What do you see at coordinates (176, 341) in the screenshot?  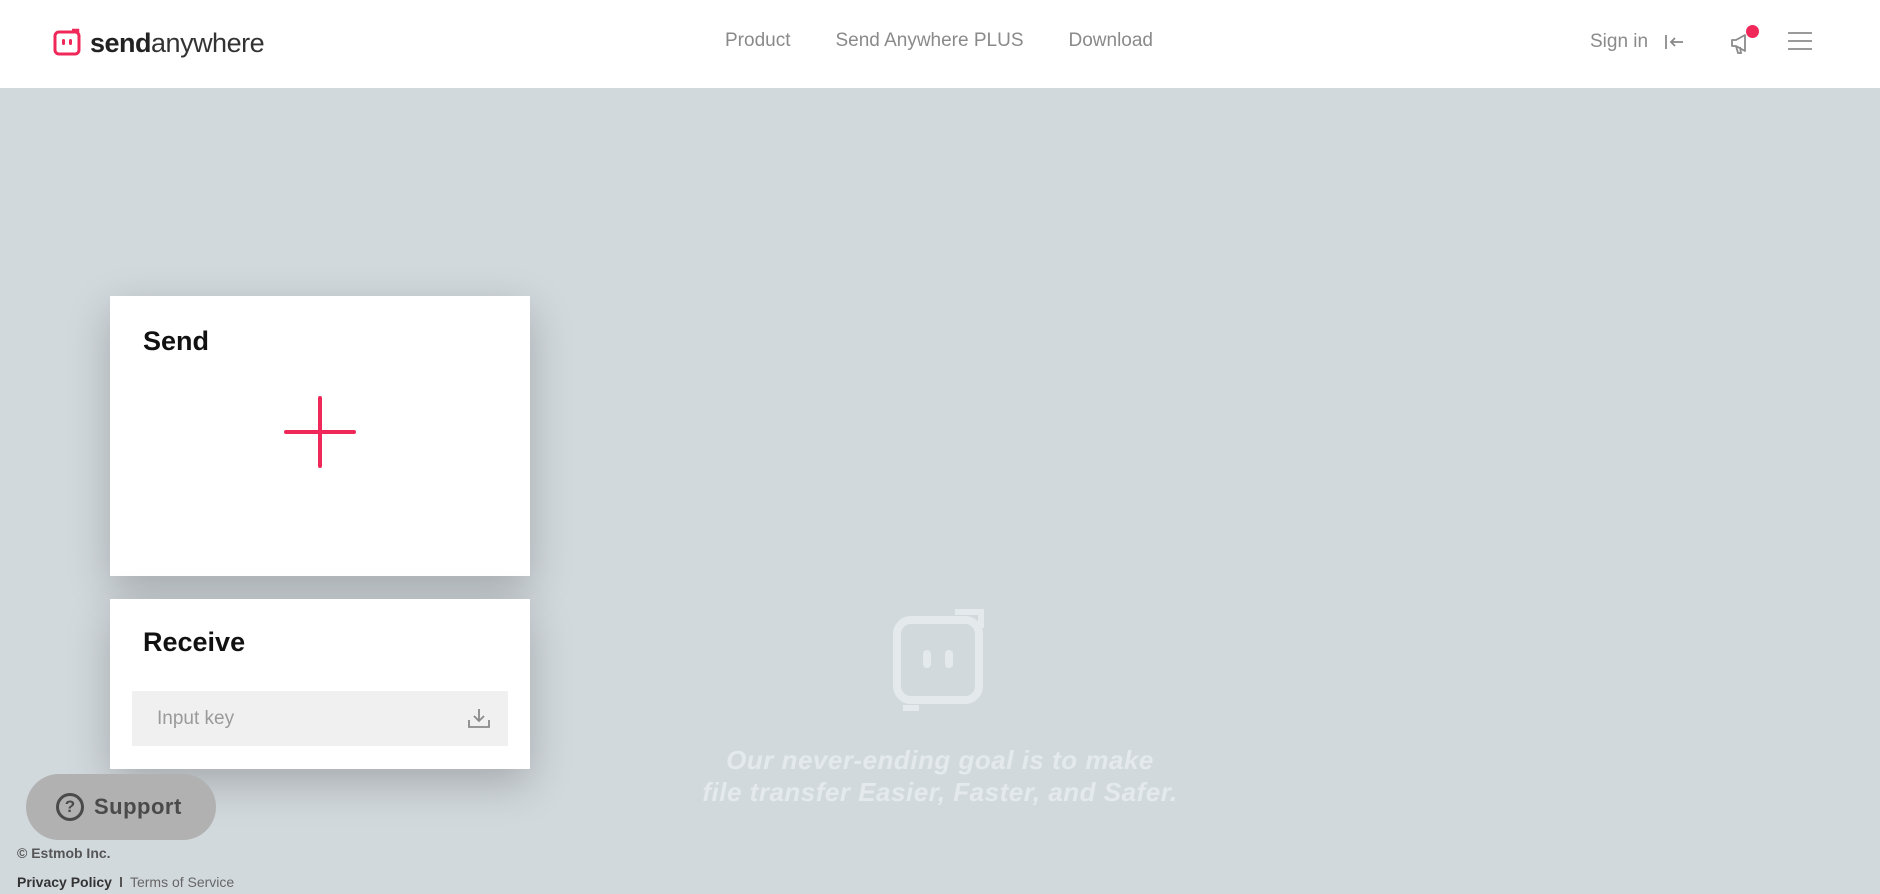 I see `send-title: Send` at bounding box center [176, 341].